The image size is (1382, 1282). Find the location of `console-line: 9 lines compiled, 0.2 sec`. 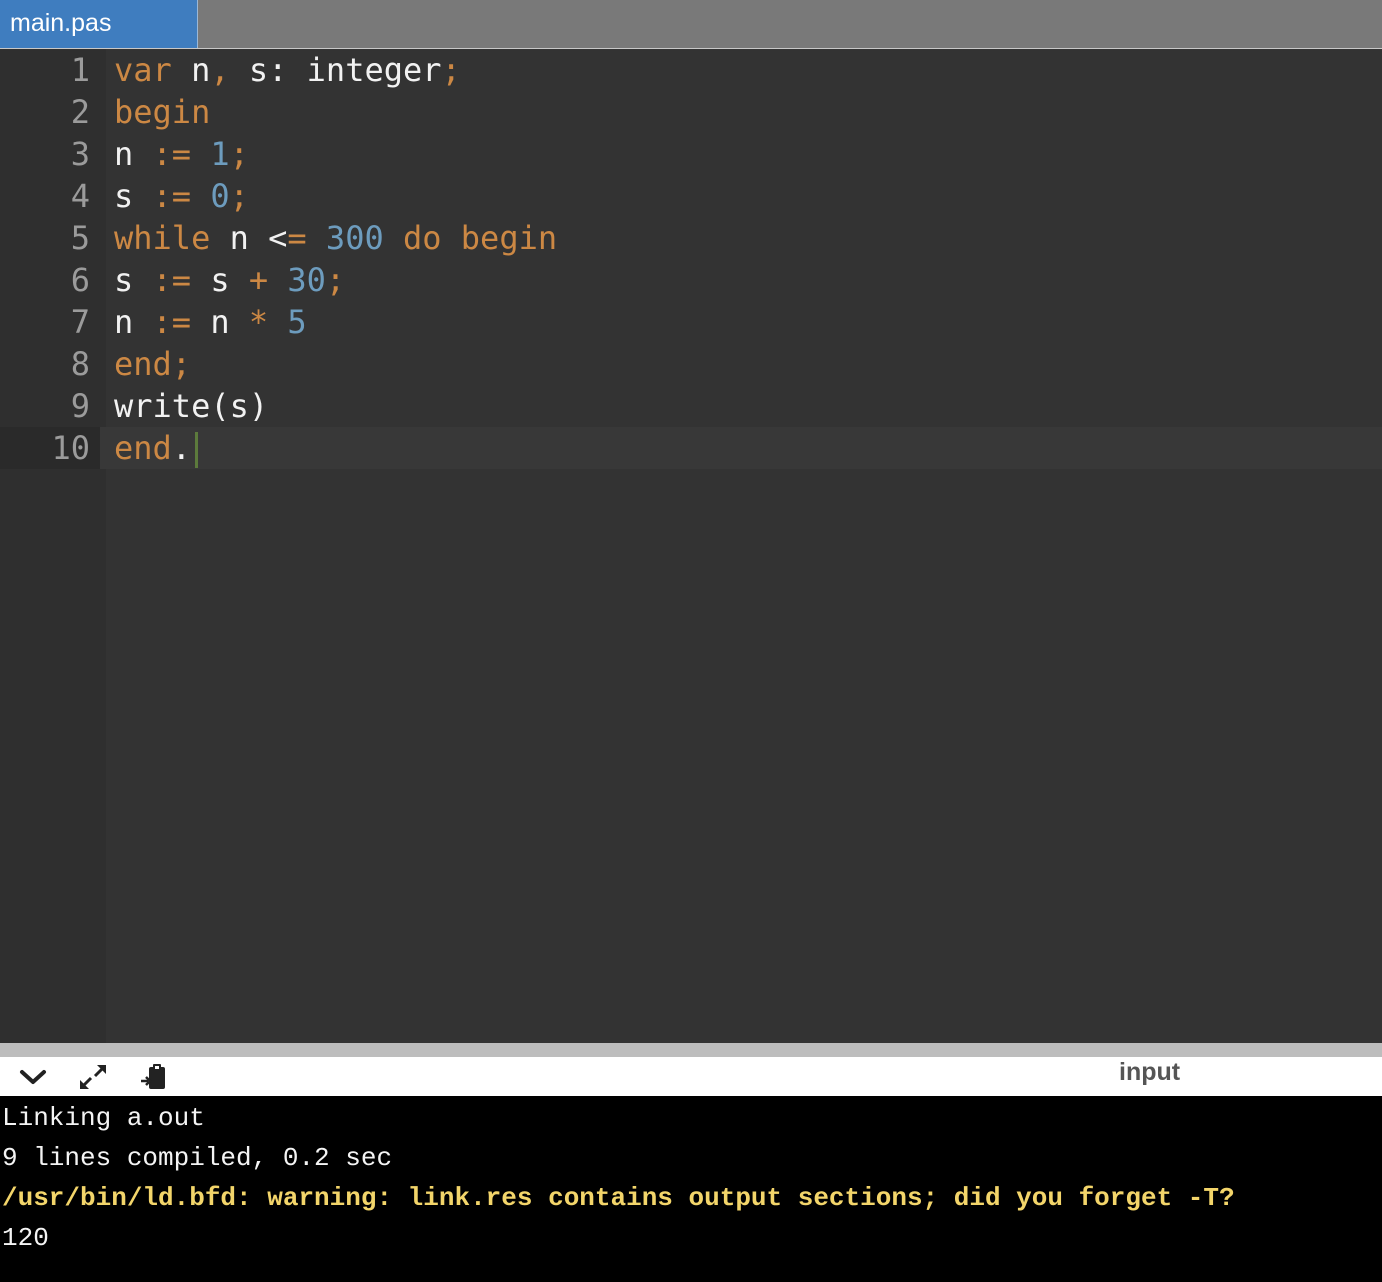

console-line: 9 lines compiled, 0.2 sec is located at coordinates (197, 1158).